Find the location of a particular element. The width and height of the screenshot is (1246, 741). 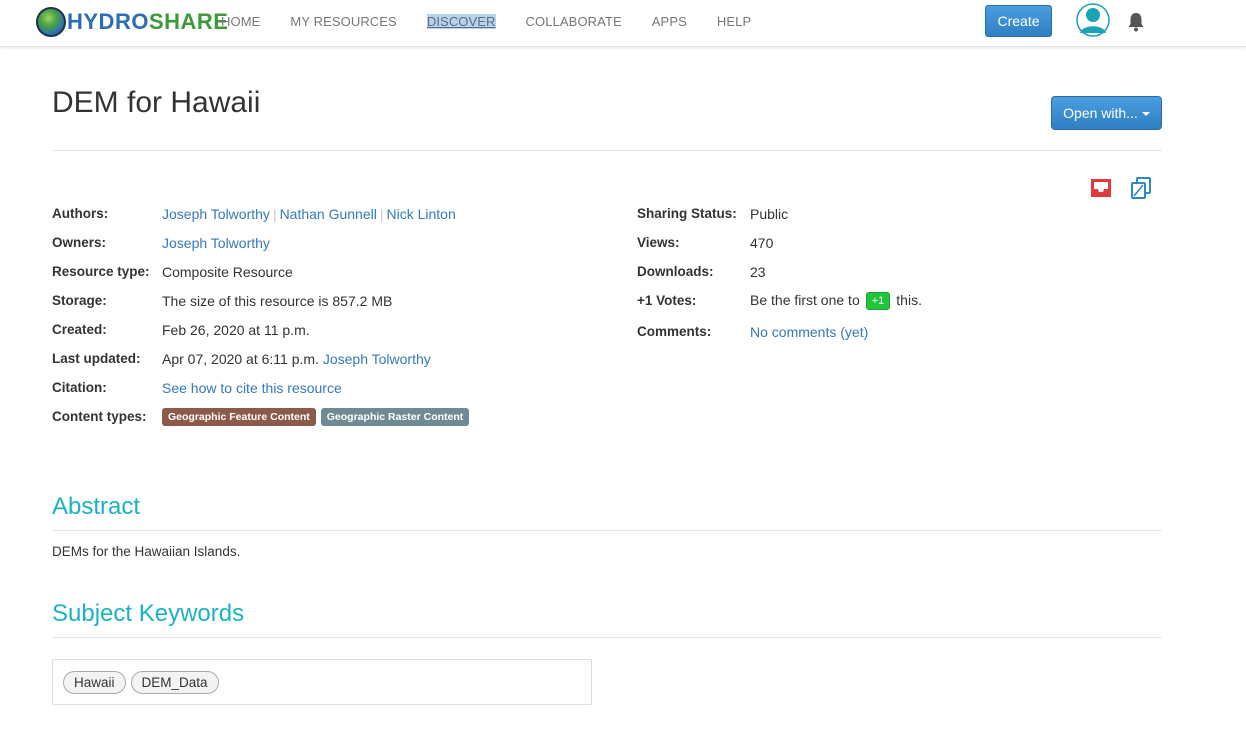

nav-apps: APPS is located at coordinates (669, 21).